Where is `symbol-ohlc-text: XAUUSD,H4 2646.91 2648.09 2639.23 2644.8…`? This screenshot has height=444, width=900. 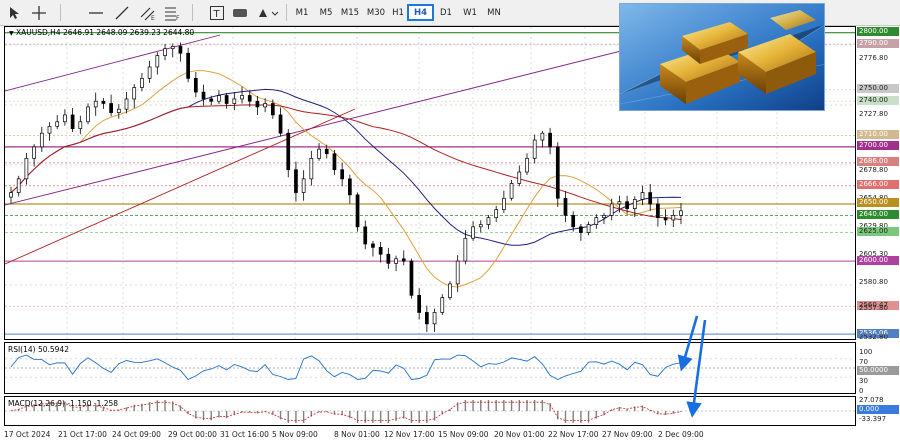
symbol-ohlc-text: XAUUSD,H4 2646.91 2648.09 2639.23 2644.8… is located at coordinates (105, 32).